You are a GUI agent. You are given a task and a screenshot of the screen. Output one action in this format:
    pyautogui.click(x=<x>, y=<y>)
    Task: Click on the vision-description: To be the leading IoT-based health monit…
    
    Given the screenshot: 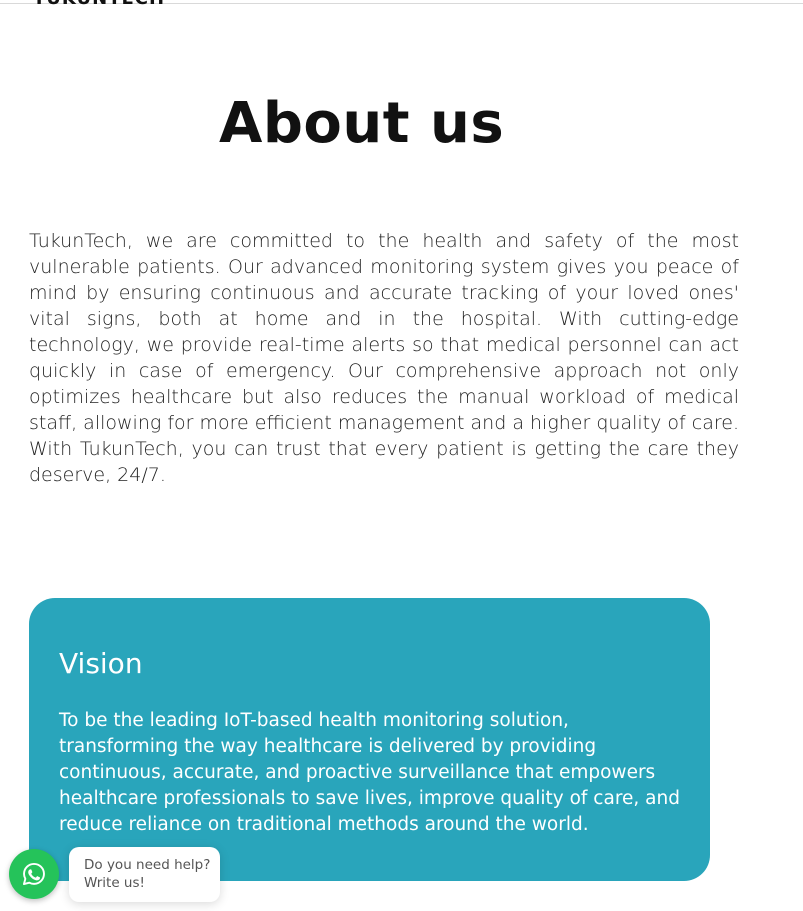 What is the action you would take?
    pyautogui.click(x=369, y=772)
    